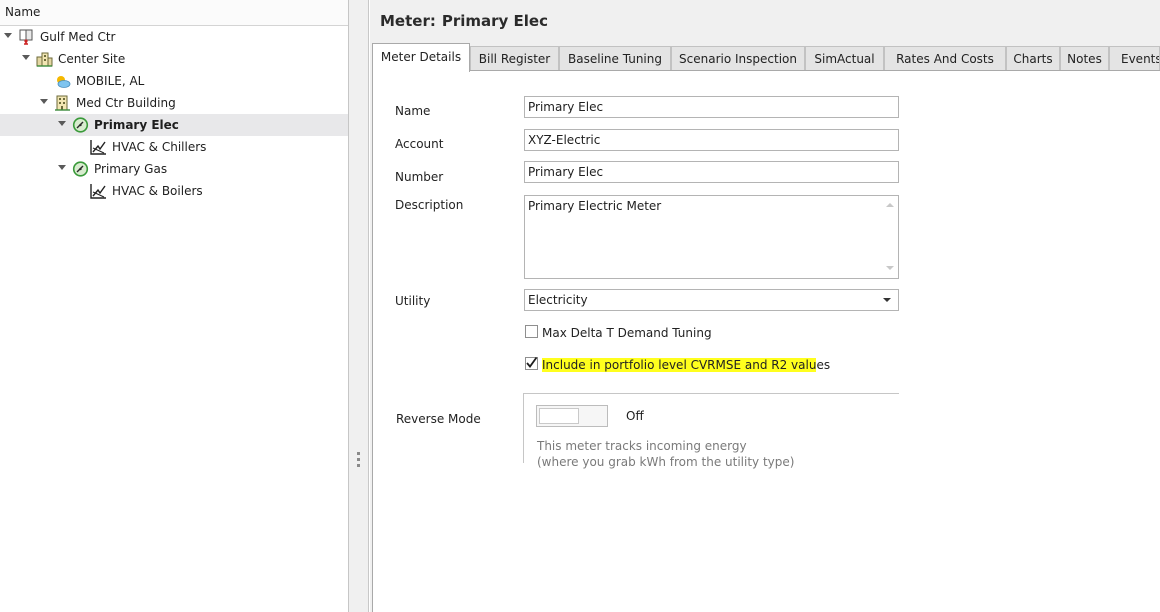 The image size is (1160, 612). I want to click on tree-node-primary-gas: Primary Gas, so click(174, 169).